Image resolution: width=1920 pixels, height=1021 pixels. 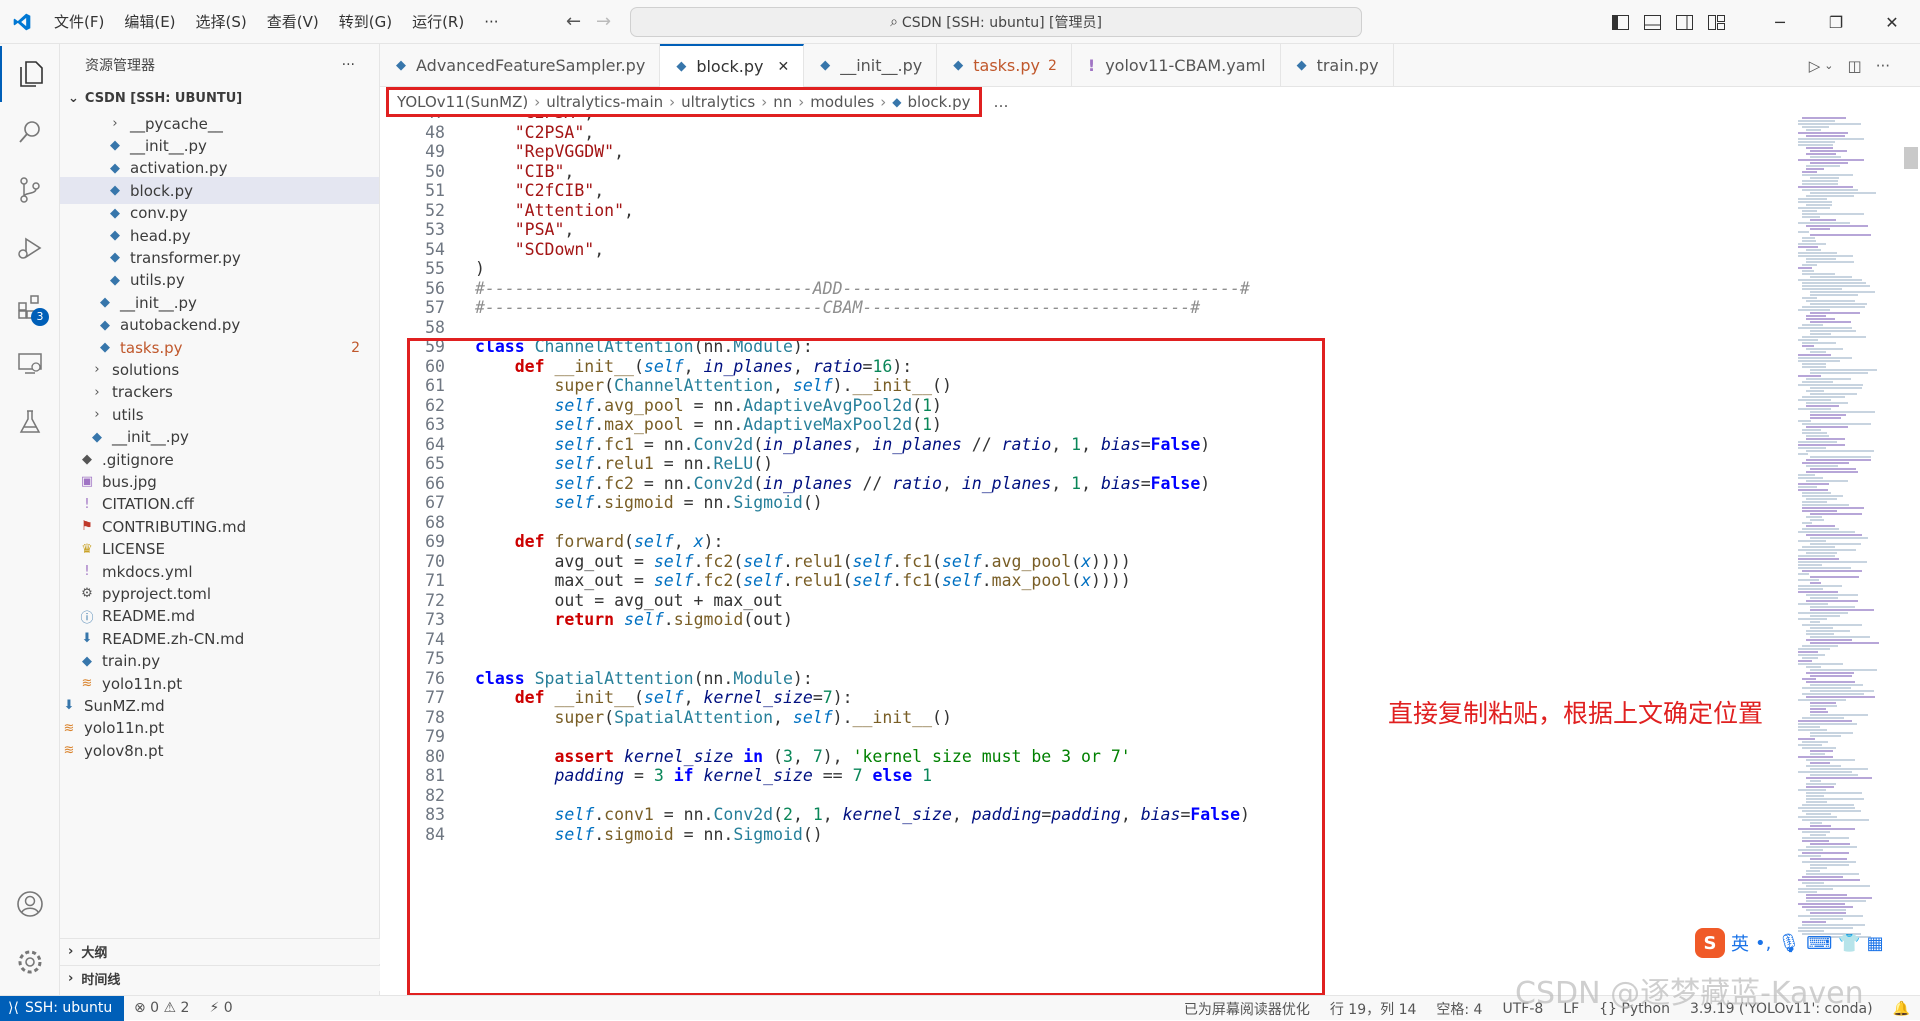 What do you see at coordinates (149, 22) in the screenshot?
I see `menu-edit: 编辑(E)` at bounding box center [149, 22].